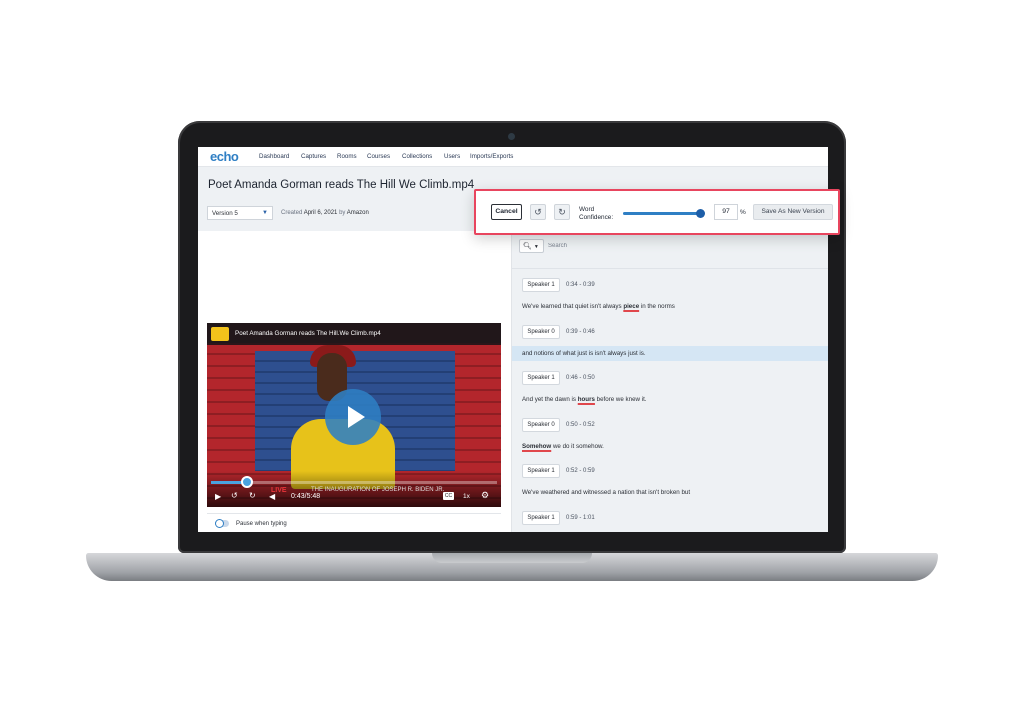 The width and height of the screenshot is (1024, 704). Describe the element at coordinates (580, 378) in the screenshot. I see `segment-timestamp: 0:46 - 0:50` at that location.